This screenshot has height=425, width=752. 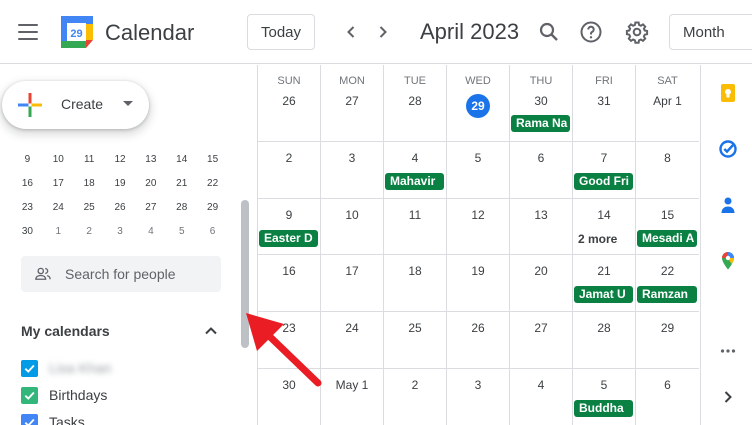 I want to click on mini-calendar-day: 13, so click(x=150, y=159).